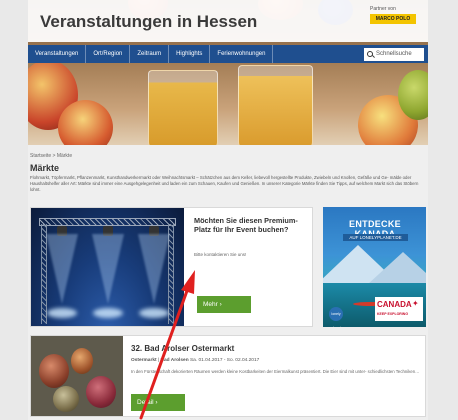 The image size is (458, 420). Describe the element at coordinates (375, 237) in the screenshot. I see `ad-subtitle: AUF LONELYPLANET.DE` at that location.